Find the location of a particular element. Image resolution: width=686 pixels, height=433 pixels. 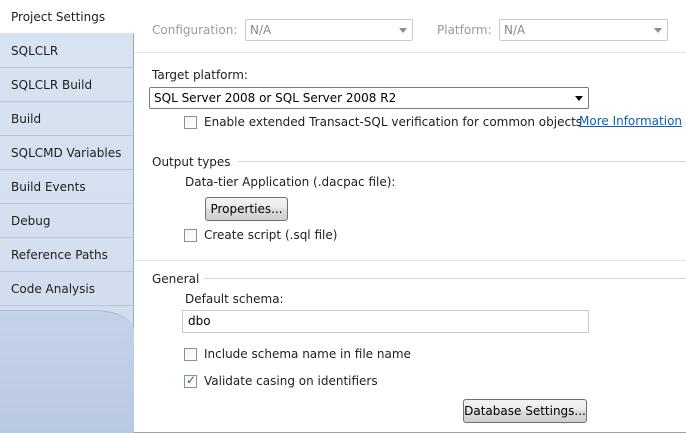

create-script-checkbox is located at coordinates (190, 235).